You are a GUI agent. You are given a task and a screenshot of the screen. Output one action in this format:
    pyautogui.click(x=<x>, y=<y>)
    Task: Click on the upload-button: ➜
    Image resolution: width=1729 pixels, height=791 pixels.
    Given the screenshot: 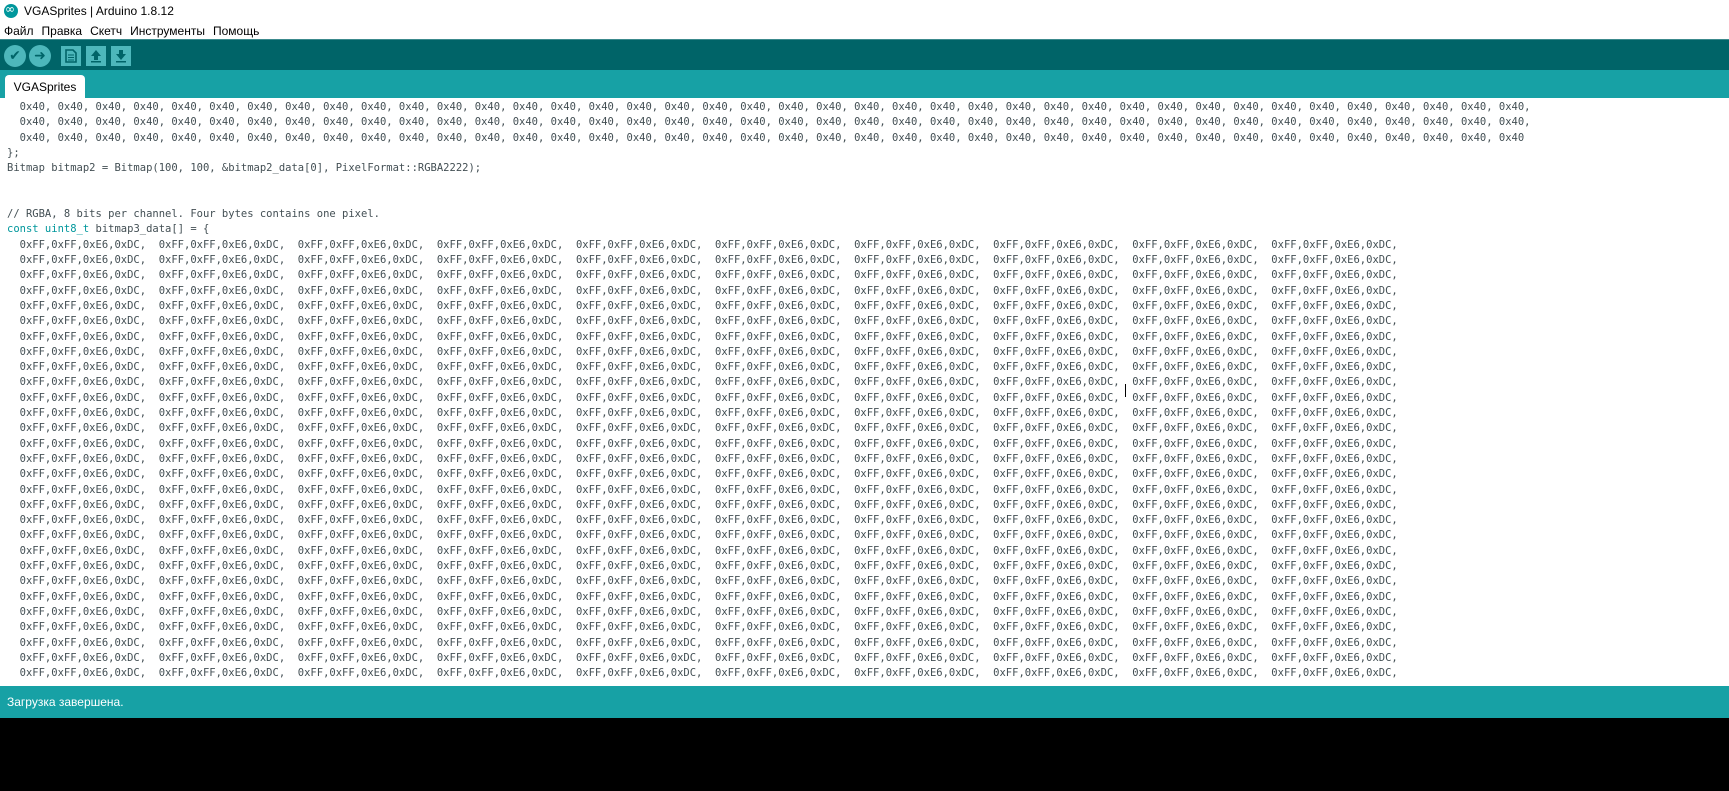 What is the action you would take?
    pyautogui.click(x=40, y=55)
    